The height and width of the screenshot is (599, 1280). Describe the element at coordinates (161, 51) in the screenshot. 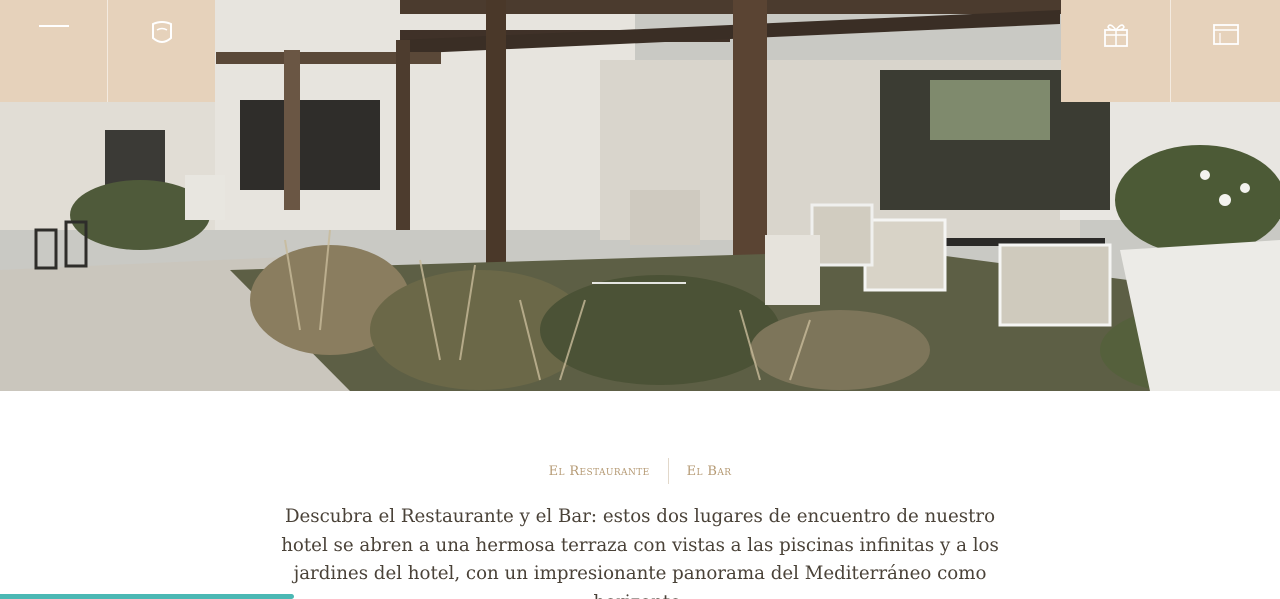

I see `logo-button` at that location.